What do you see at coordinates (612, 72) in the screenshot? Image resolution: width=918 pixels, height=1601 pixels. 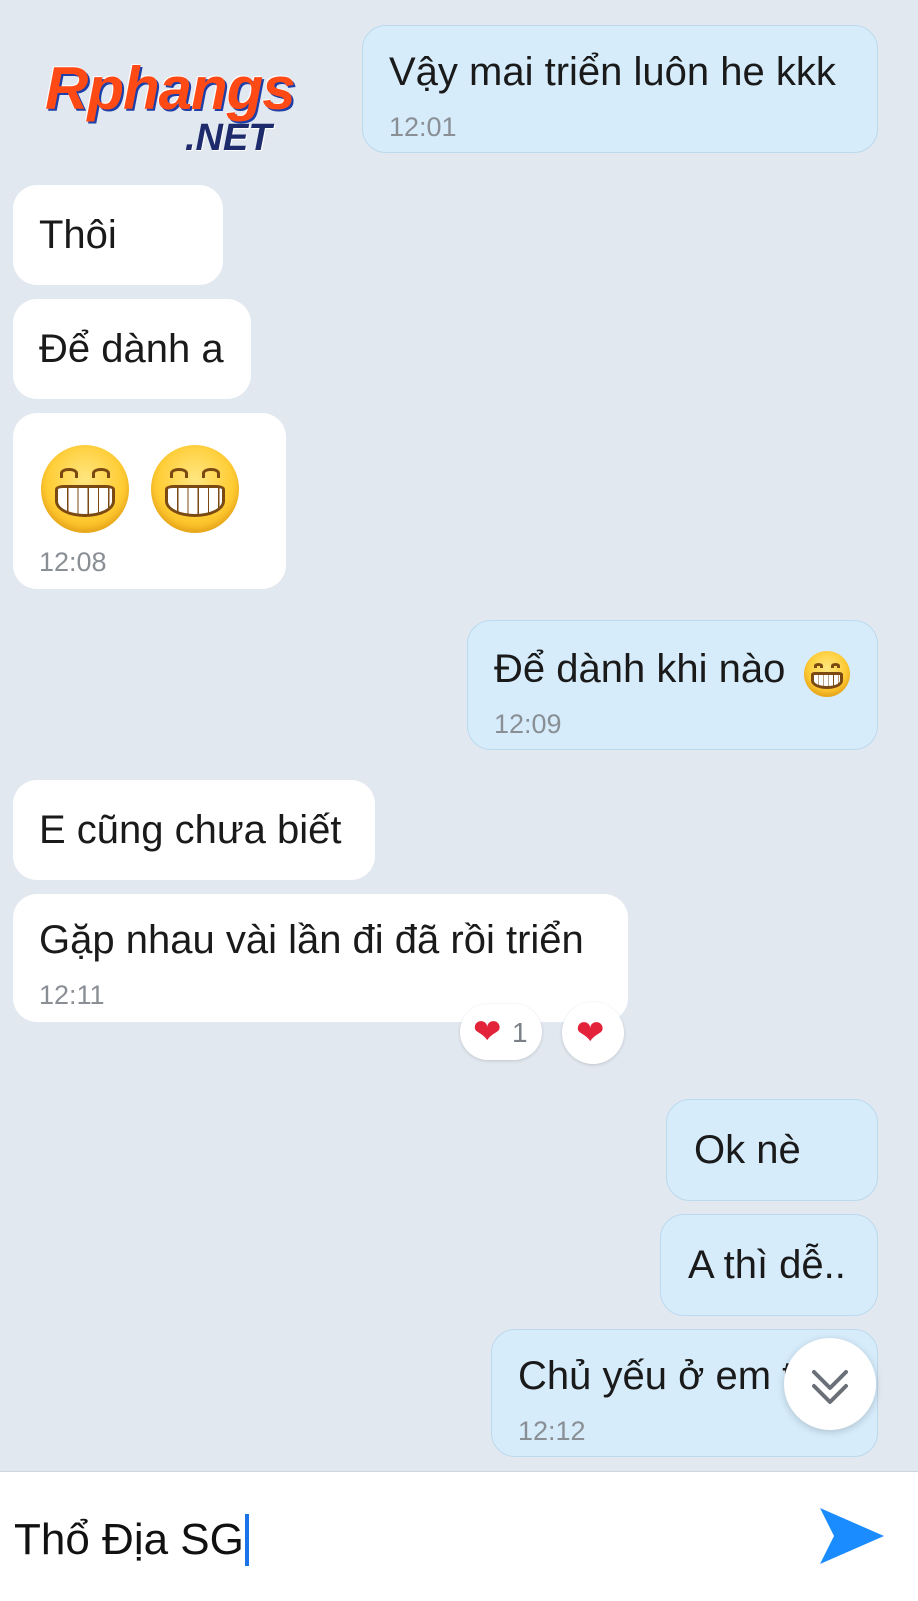 I see `message-text: Vậy mai triển luôn he kkk` at bounding box center [612, 72].